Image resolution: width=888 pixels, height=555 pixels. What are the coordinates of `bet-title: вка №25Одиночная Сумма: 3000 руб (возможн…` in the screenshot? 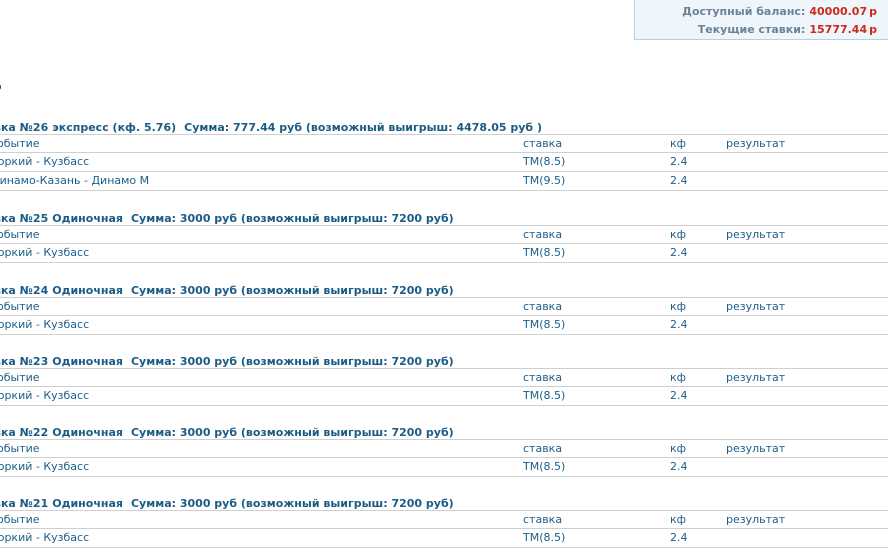 It's located at (229, 219).